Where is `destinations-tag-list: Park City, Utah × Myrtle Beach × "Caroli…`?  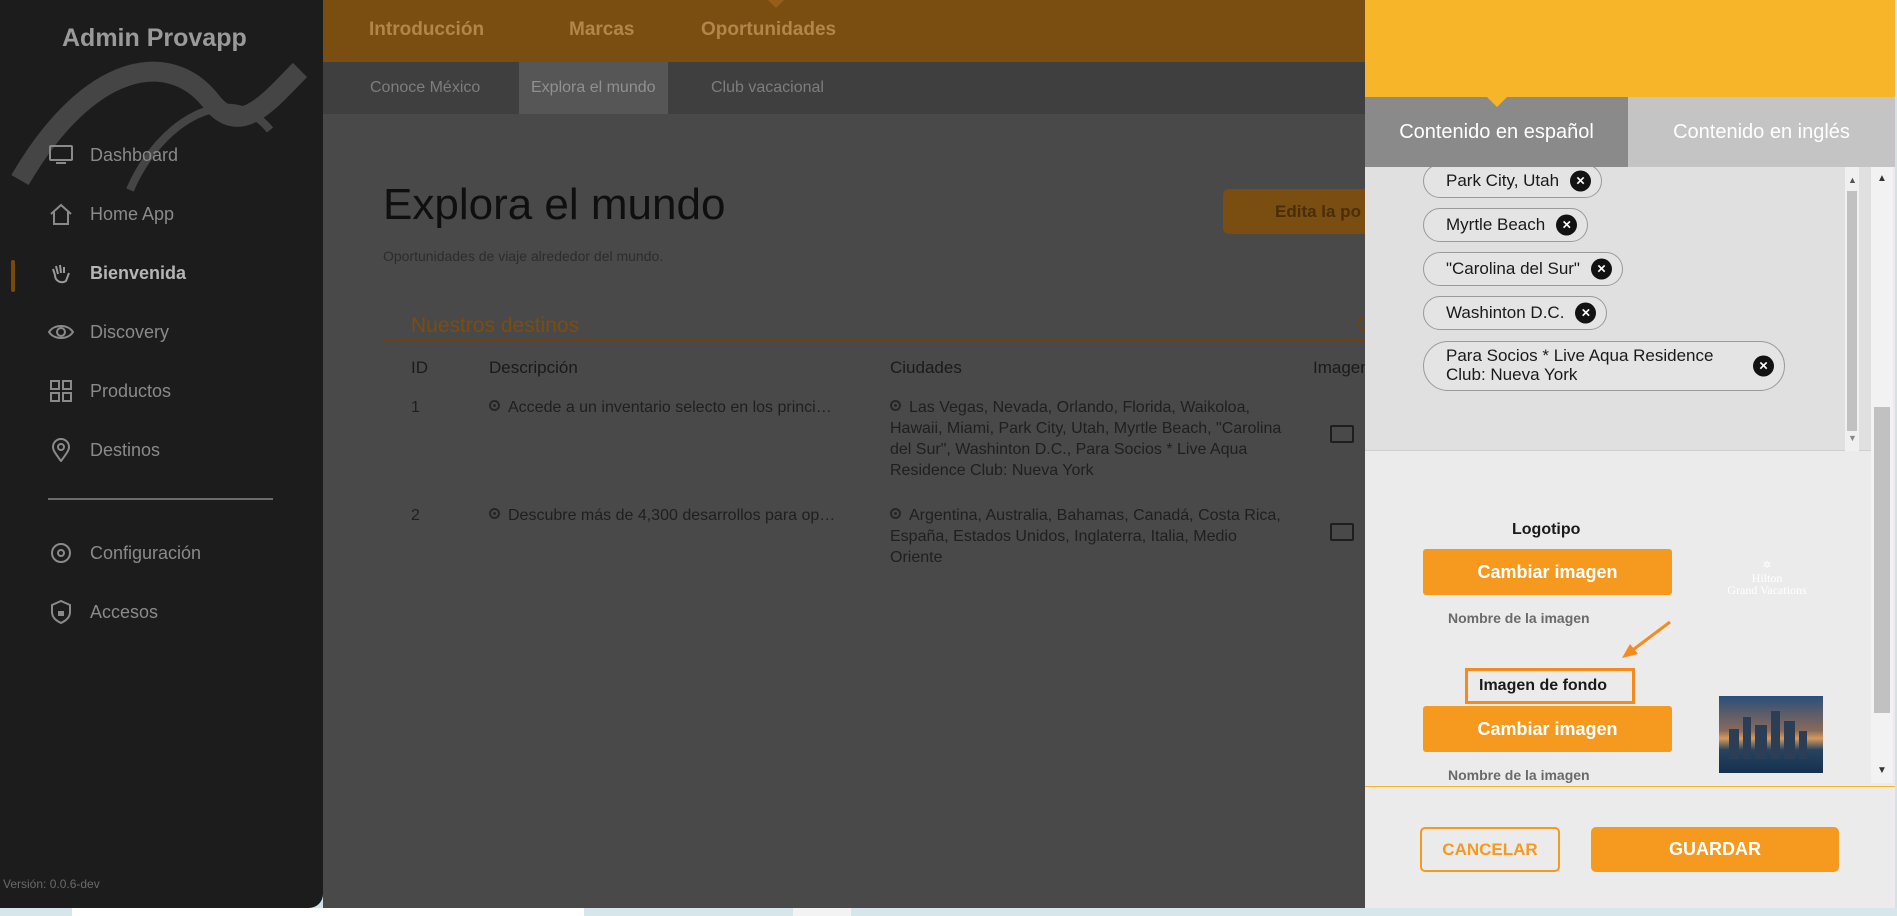
destinations-tag-list: Park City, Utah × Myrtle Beach × "Caroli… is located at coordinates (1621, 309).